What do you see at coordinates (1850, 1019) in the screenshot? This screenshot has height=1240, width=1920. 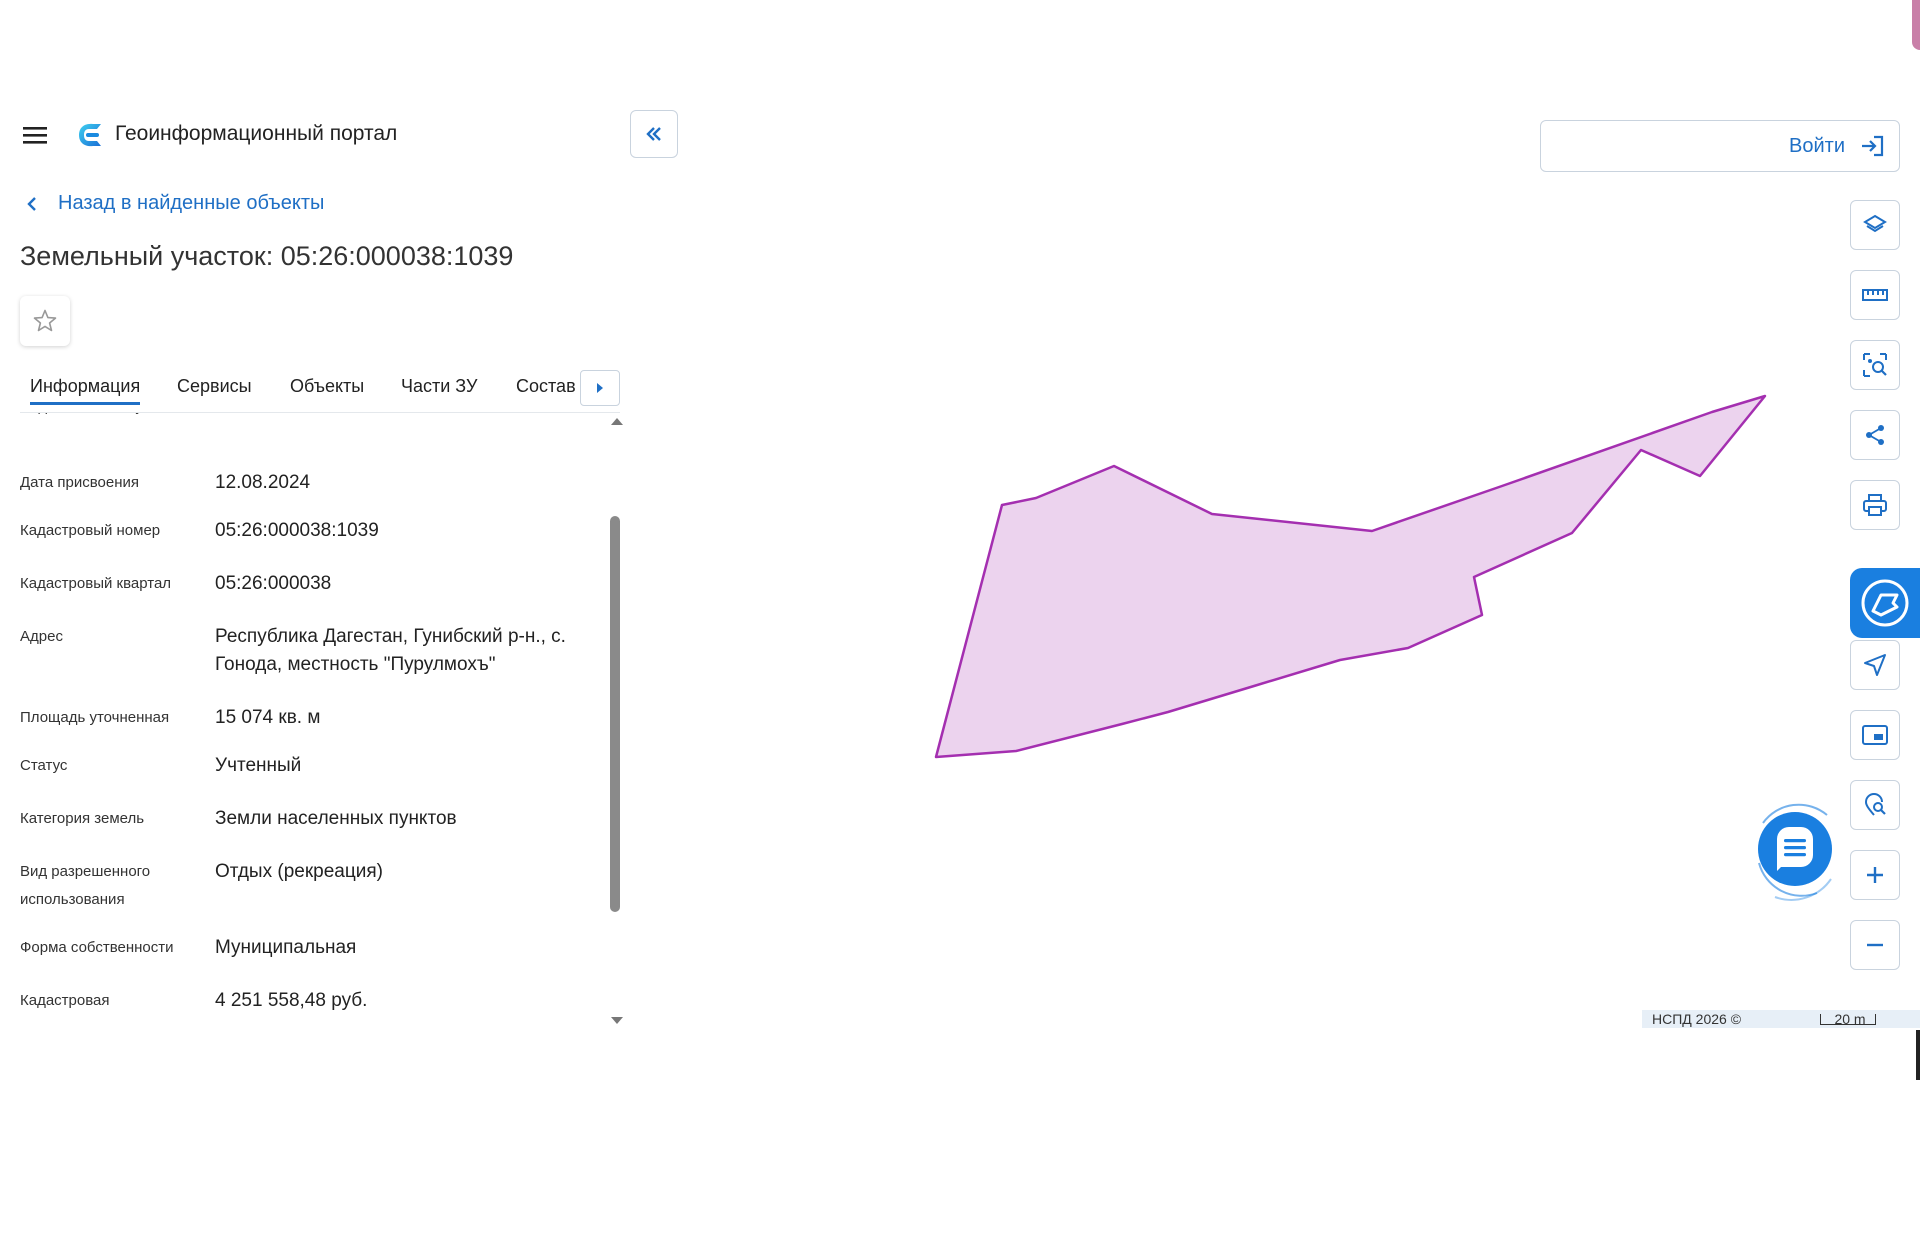 I see `scale-label: 20 m` at bounding box center [1850, 1019].